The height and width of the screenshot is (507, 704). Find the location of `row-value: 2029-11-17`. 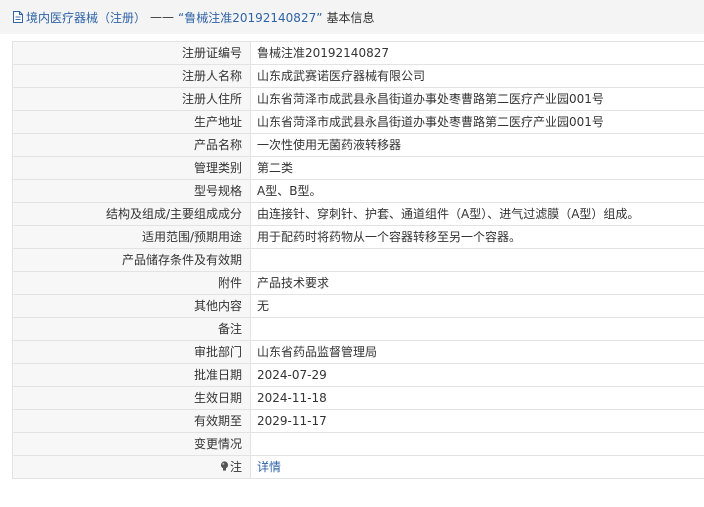

row-value: 2029-11-17 is located at coordinates (477, 421).